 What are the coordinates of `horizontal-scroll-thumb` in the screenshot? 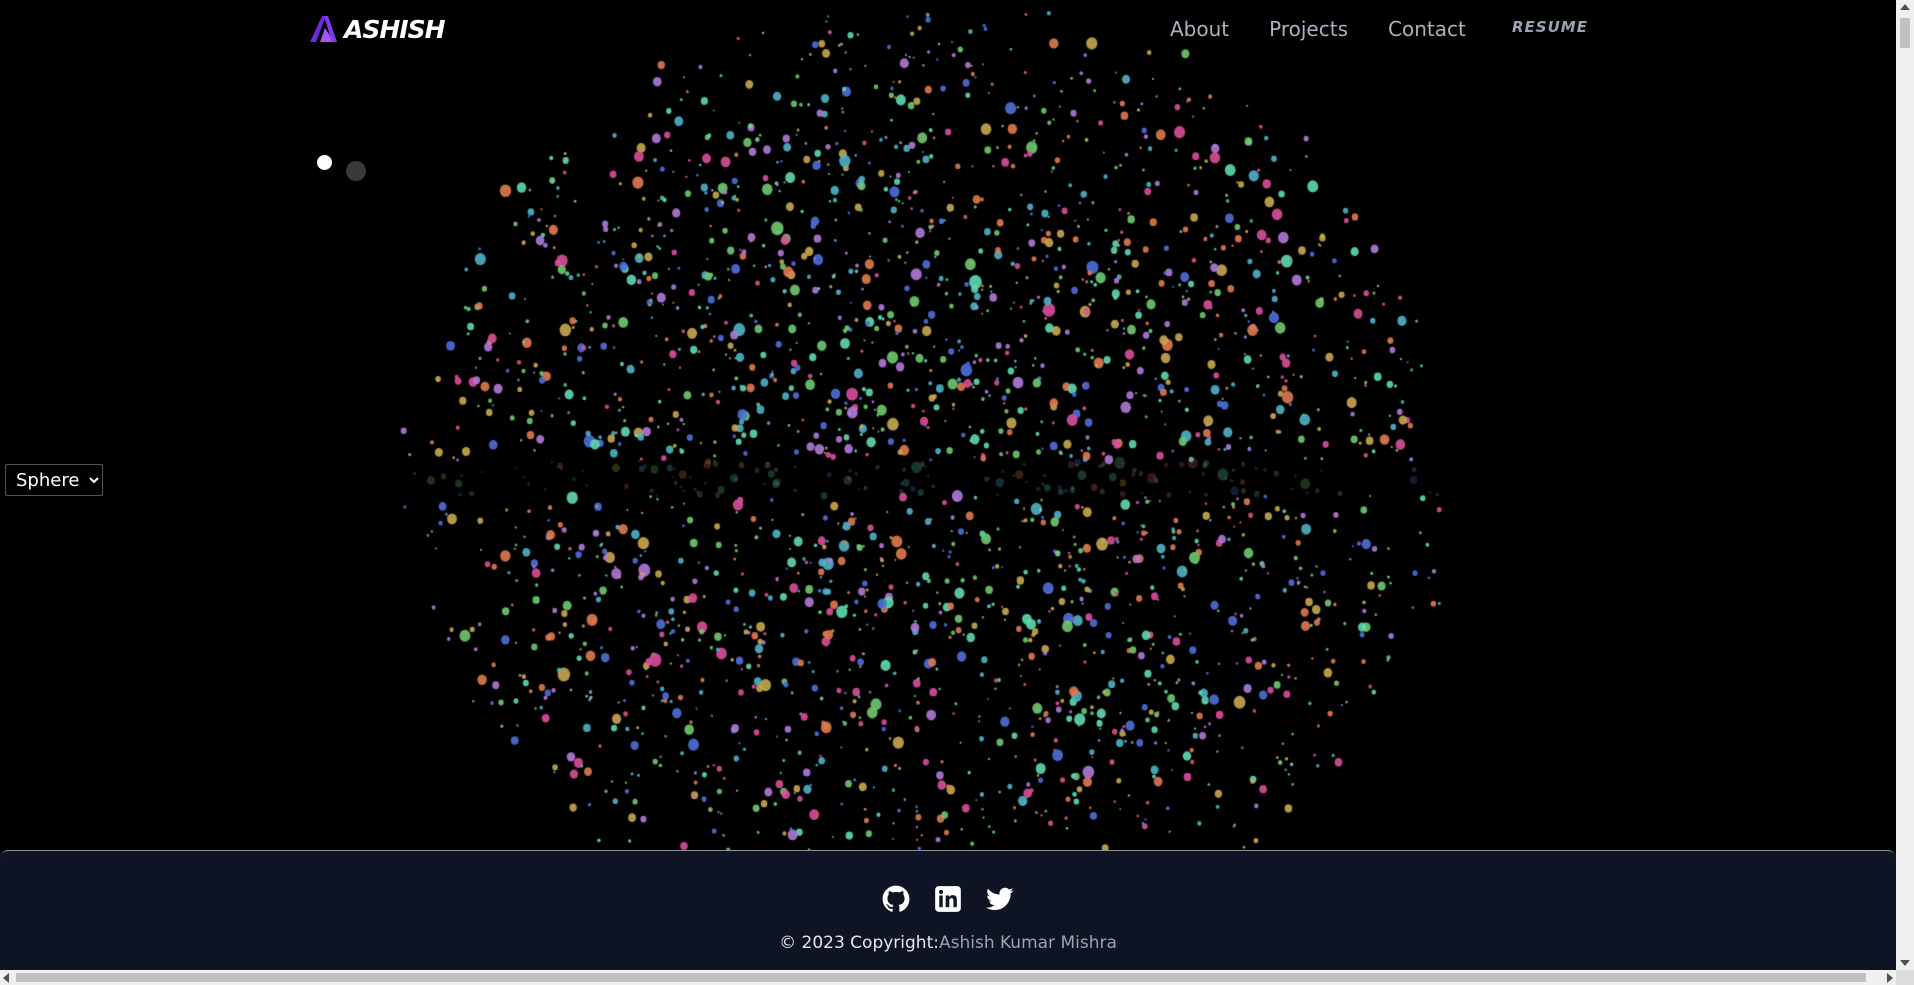 It's located at (941, 977).